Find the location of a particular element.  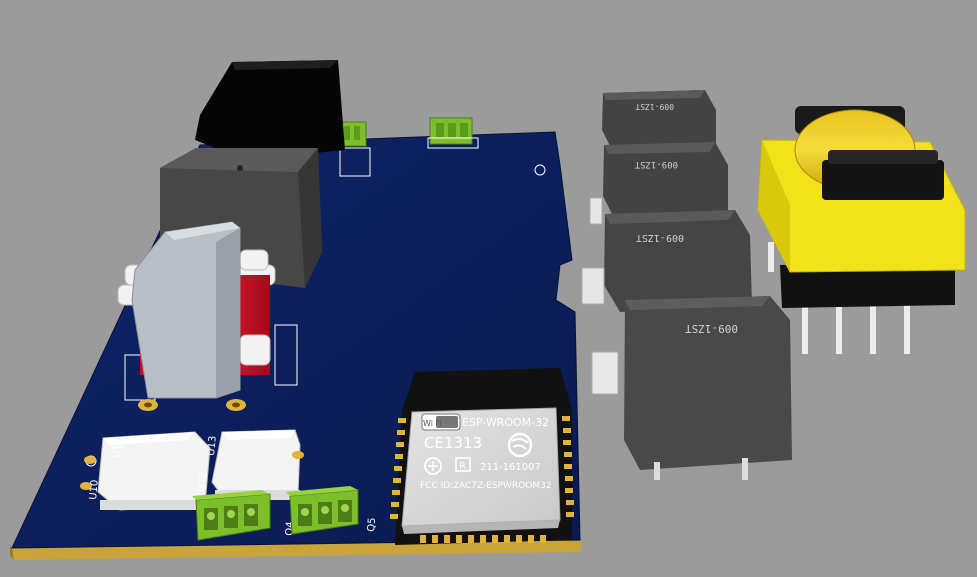

terminal-block-rear-right is located at coordinates (451, 131).